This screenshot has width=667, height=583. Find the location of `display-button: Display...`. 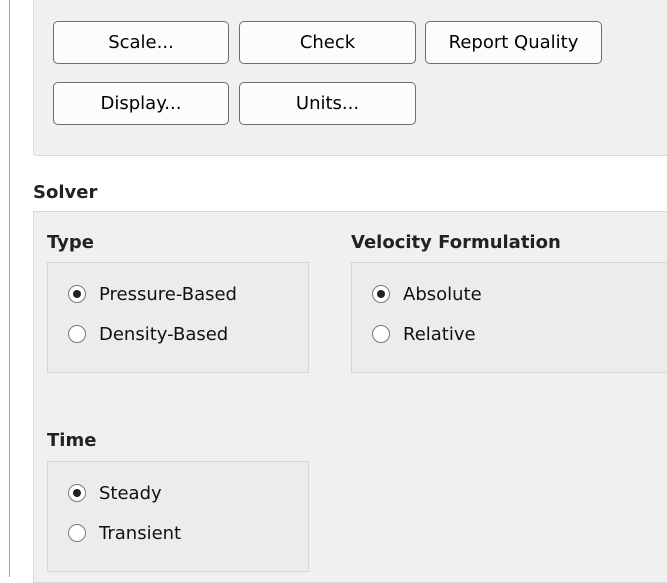

display-button: Display... is located at coordinates (141, 103).